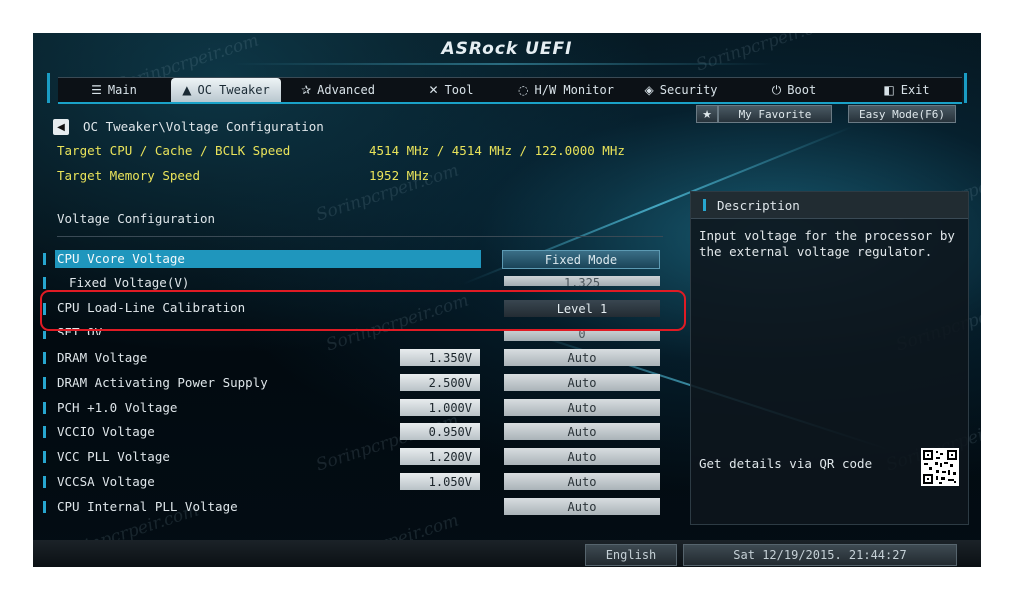 Image resolution: width=1015 pixels, height=600 pixels. What do you see at coordinates (306, 90) in the screenshot?
I see `star-icon: ✰` at bounding box center [306, 90].